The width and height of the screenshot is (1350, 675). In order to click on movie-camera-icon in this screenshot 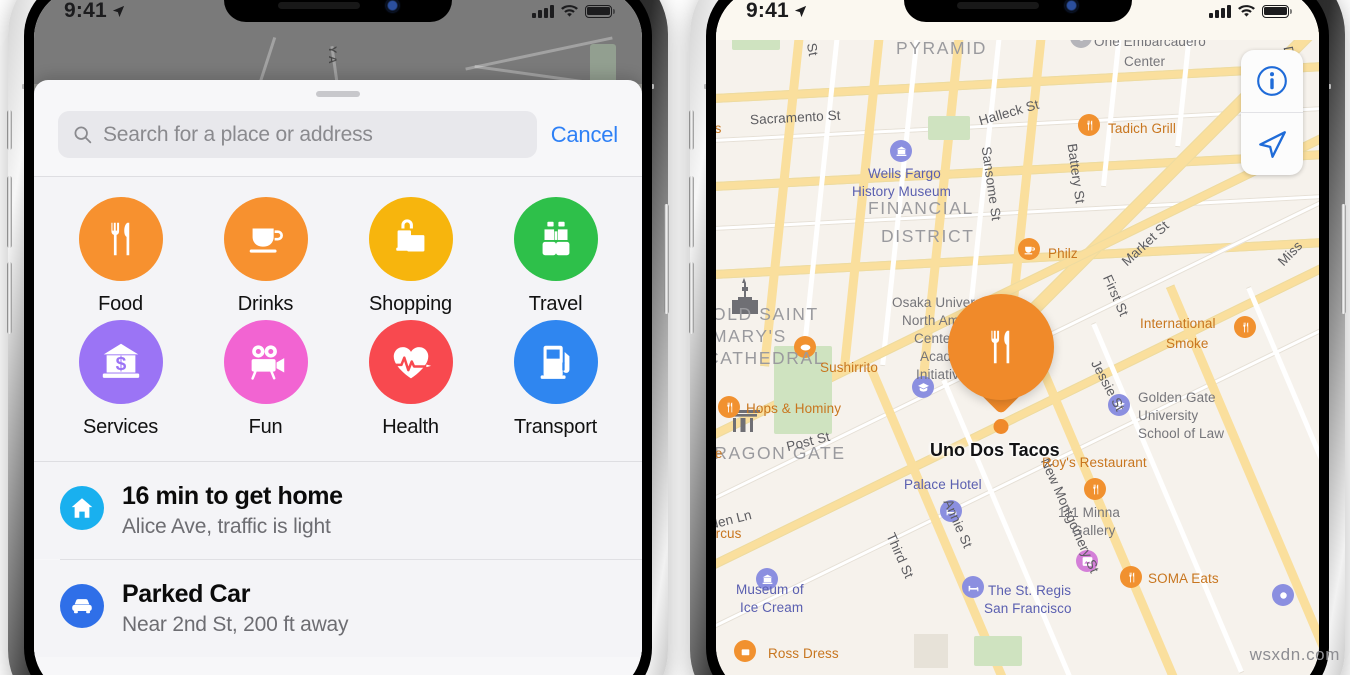, I will do `click(267, 362)`.